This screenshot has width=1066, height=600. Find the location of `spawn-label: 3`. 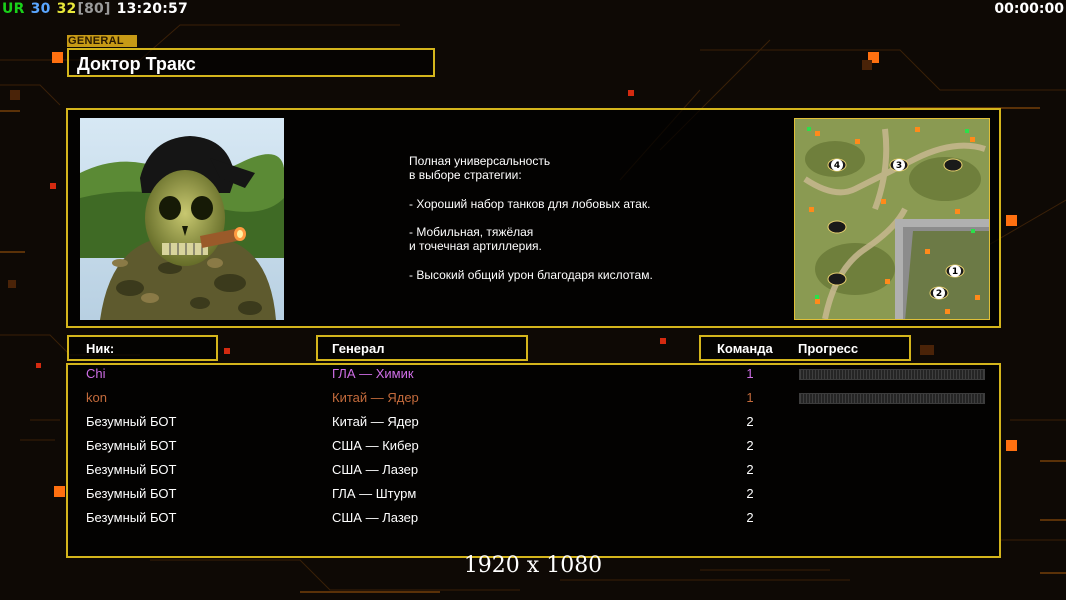

spawn-label: 3 is located at coordinates (899, 166).